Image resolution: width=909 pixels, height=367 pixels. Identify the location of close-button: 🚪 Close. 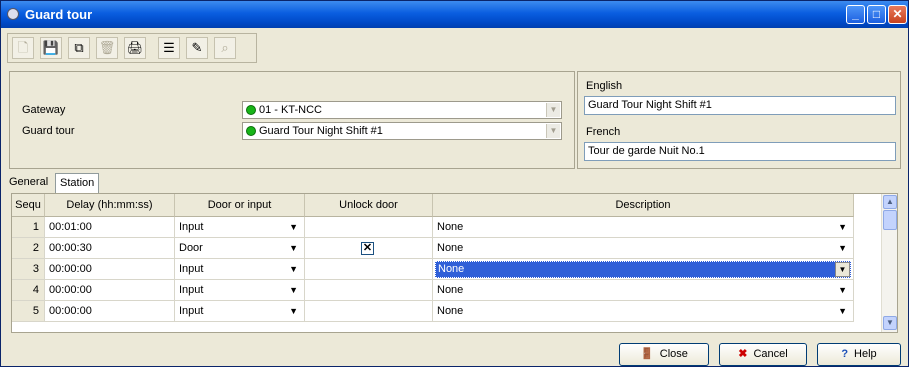
(664, 354).